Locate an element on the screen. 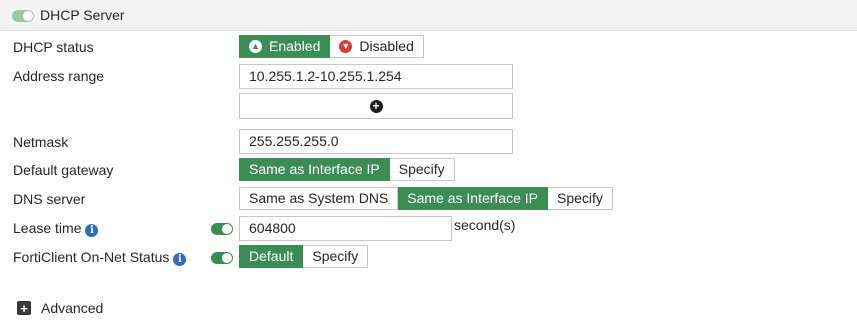 The image size is (857, 331). default-gateway-label: Default gateway is located at coordinates (63, 170).